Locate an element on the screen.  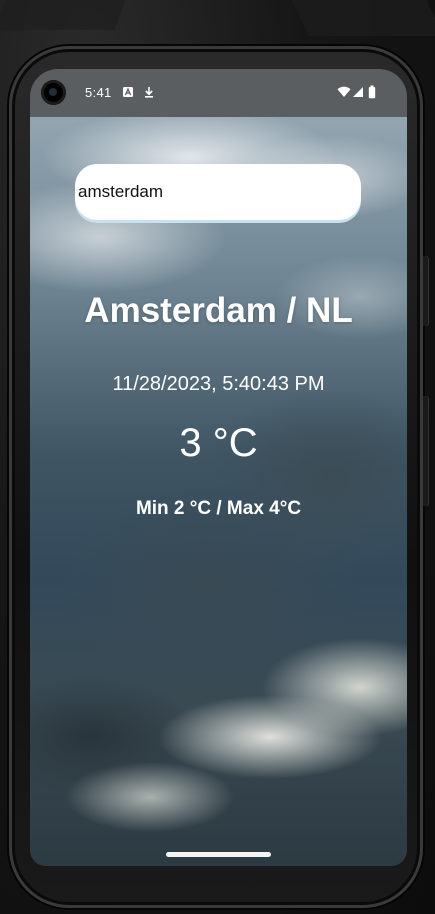
search-box is located at coordinates (218, 192).